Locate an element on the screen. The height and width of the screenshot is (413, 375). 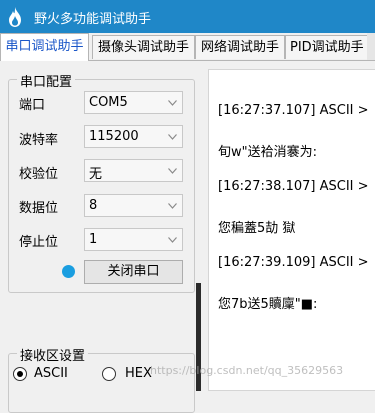
connection-status-indicator is located at coordinates (68, 271).